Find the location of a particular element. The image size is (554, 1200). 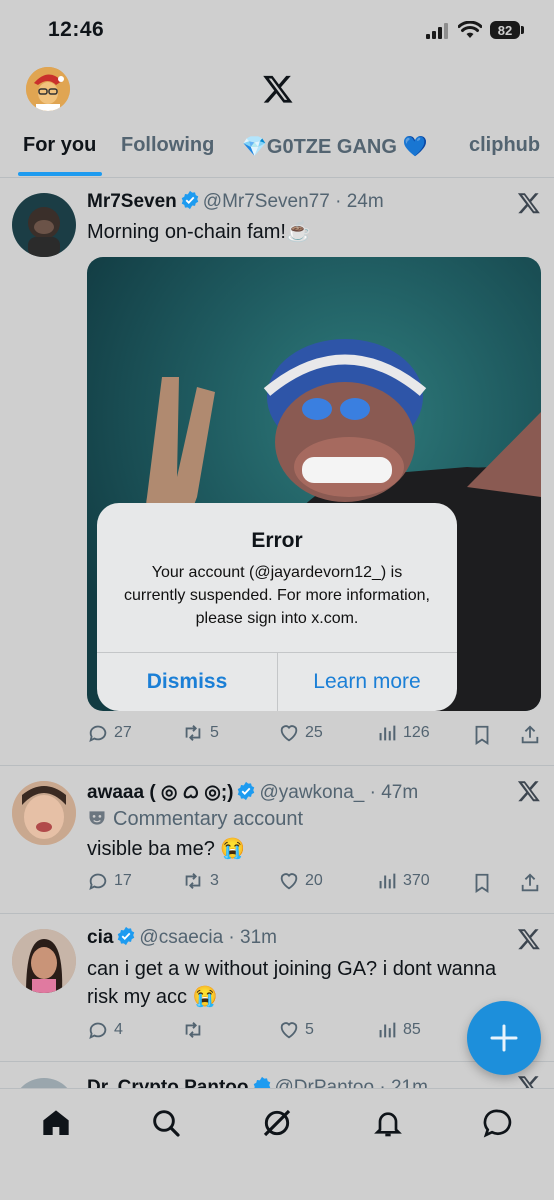

tweet-author-name: Dr. Crypto Pantoo is located at coordinates (168, 1082).